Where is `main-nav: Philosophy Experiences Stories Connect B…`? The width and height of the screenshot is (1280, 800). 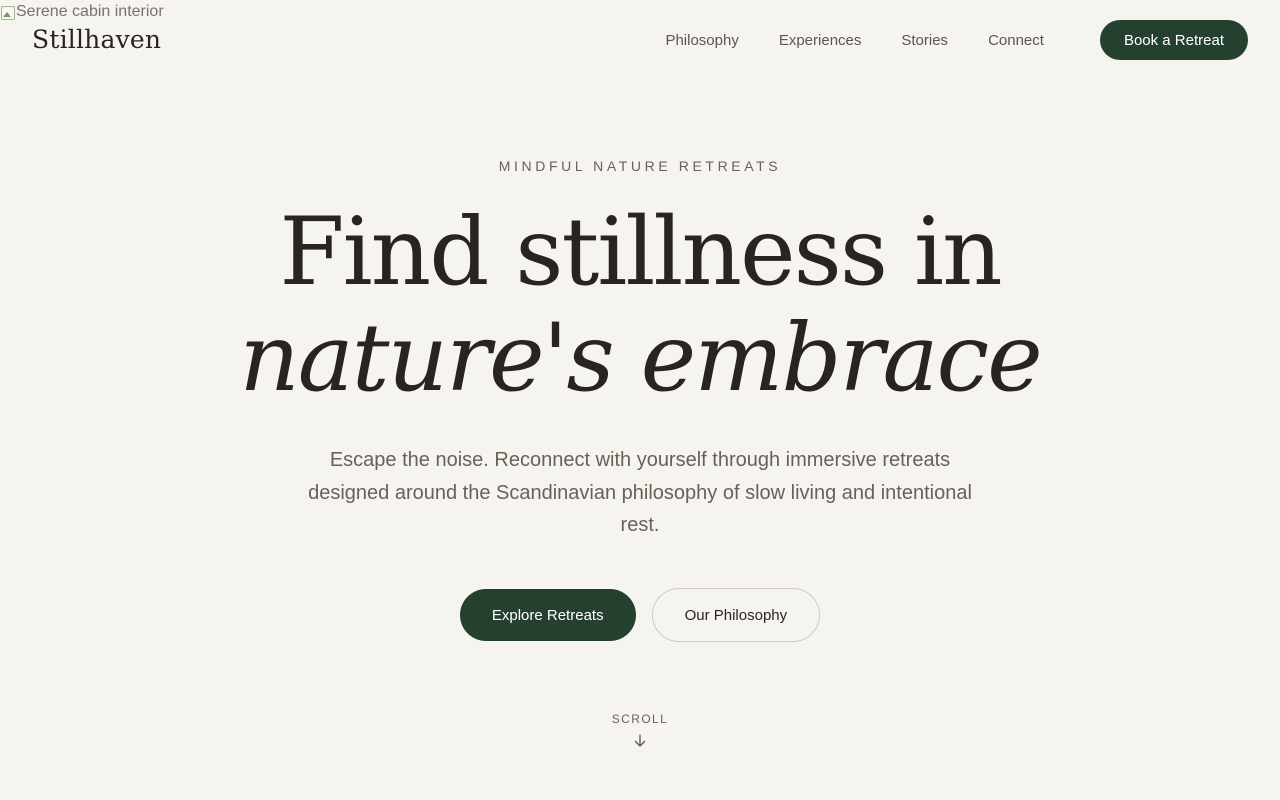 main-nav: Philosophy Experiences Stories Connect B… is located at coordinates (956, 40).